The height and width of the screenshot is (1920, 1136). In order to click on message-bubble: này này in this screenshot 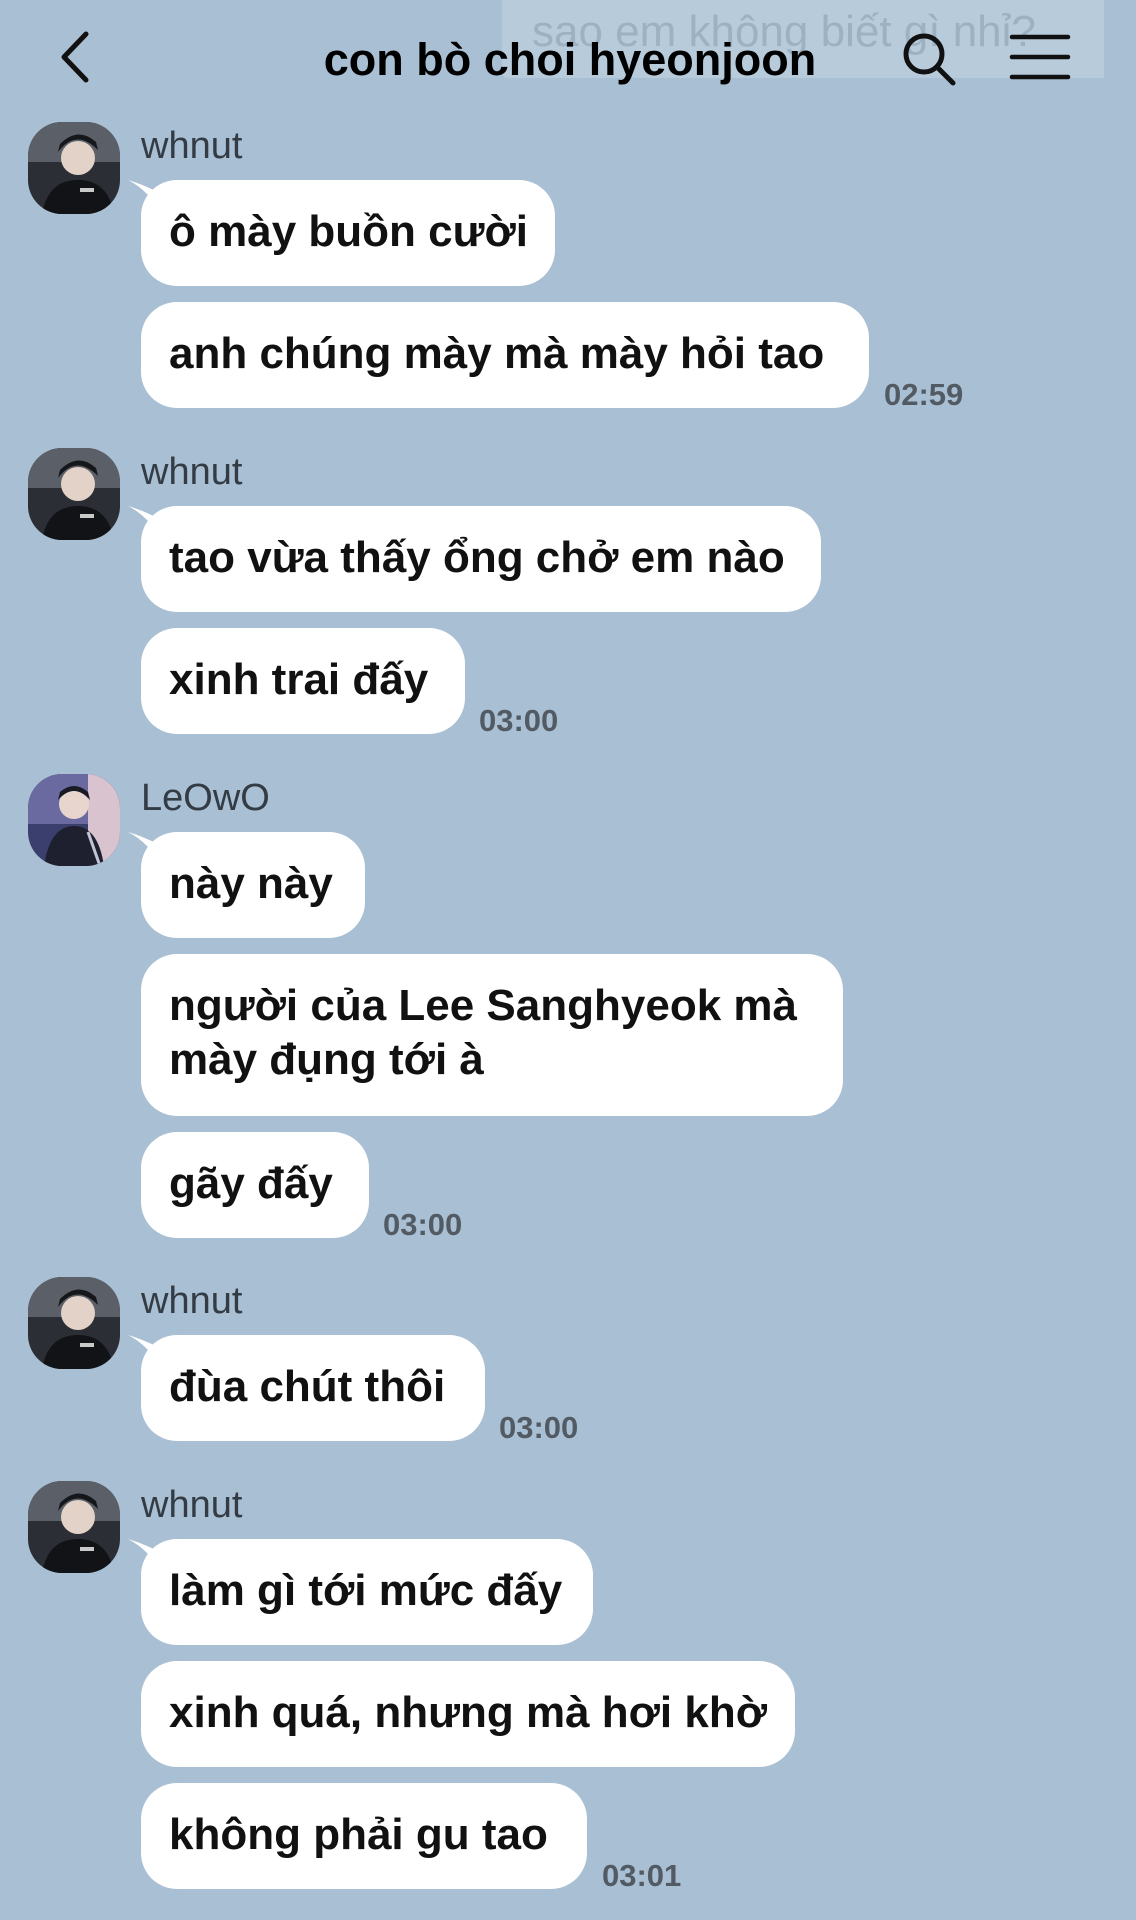, I will do `click(253, 885)`.